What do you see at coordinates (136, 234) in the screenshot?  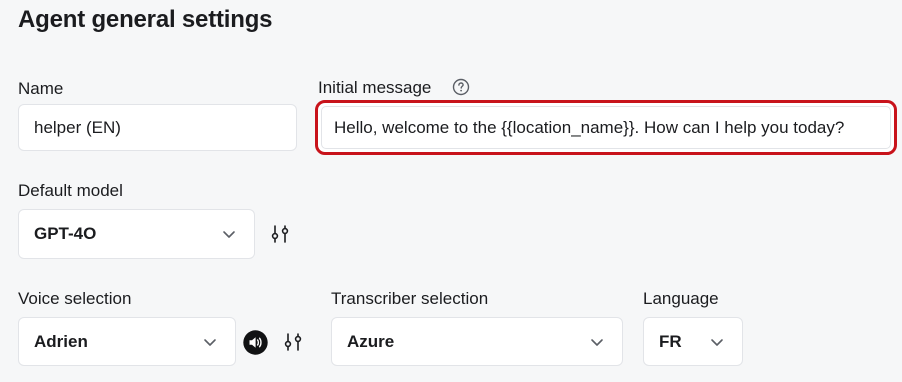 I see `default-model-select: GPT-4O` at bounding box center [136, 234].